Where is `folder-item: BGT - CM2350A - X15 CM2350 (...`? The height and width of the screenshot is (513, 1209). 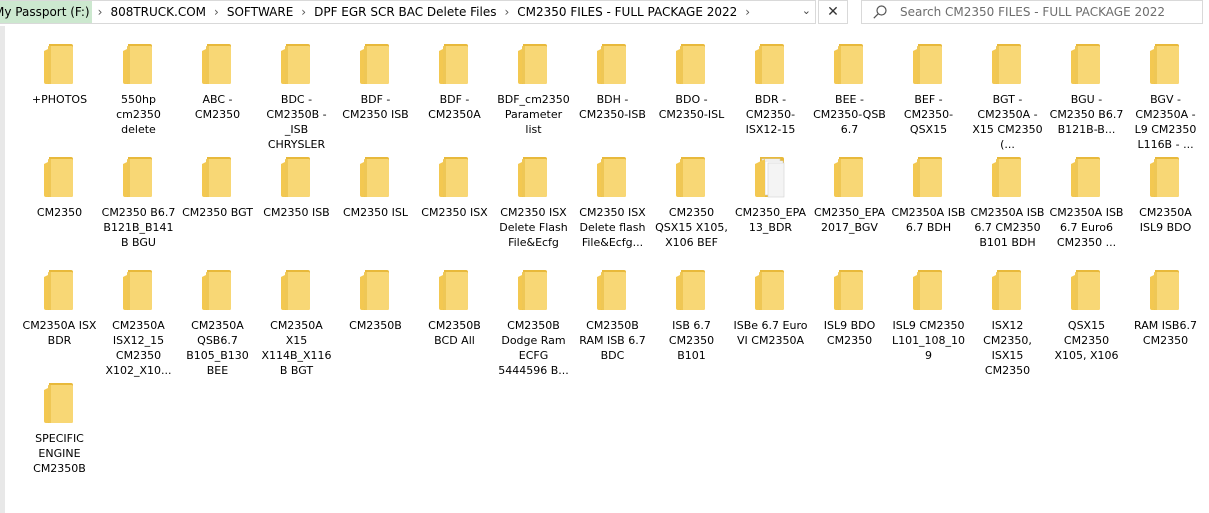
folder-item: BGT - CM2350A - X15 CM2350 (... is located at coordinates (1007, 98).